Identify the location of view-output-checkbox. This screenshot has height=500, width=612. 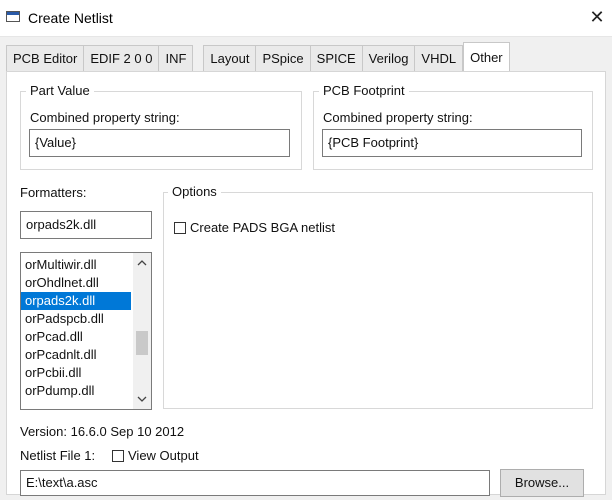
(118, 456).